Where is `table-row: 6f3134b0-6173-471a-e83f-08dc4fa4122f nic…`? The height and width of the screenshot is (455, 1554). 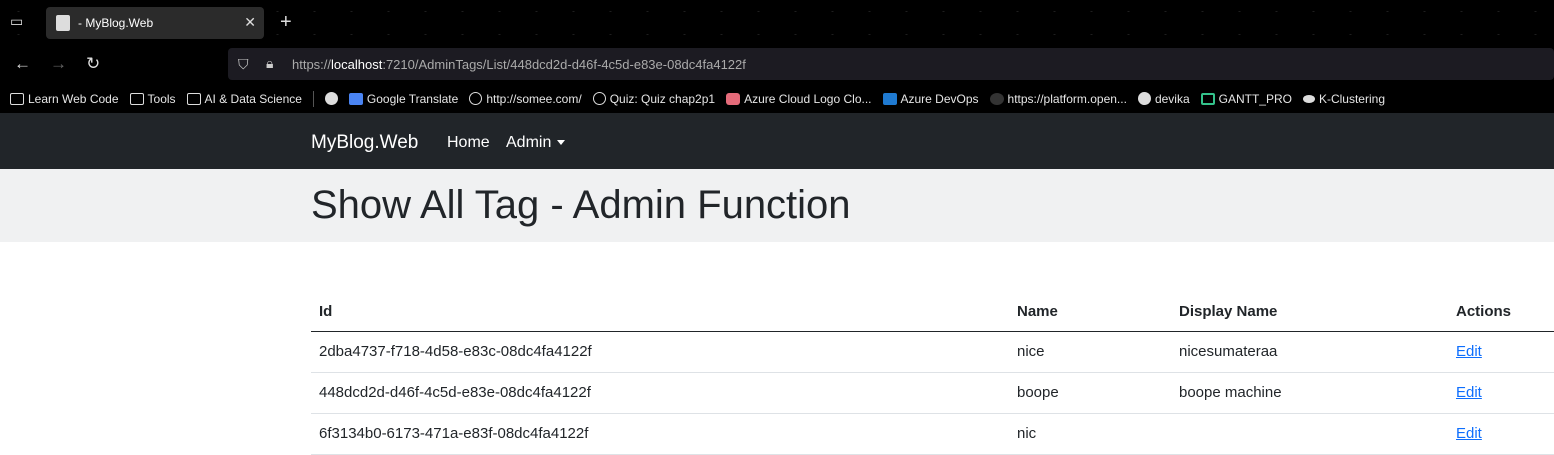 table-row: 6f3134b0-6173-471a-e83f-08dc4fa4122f nic… is located at coordinates (932, 434).